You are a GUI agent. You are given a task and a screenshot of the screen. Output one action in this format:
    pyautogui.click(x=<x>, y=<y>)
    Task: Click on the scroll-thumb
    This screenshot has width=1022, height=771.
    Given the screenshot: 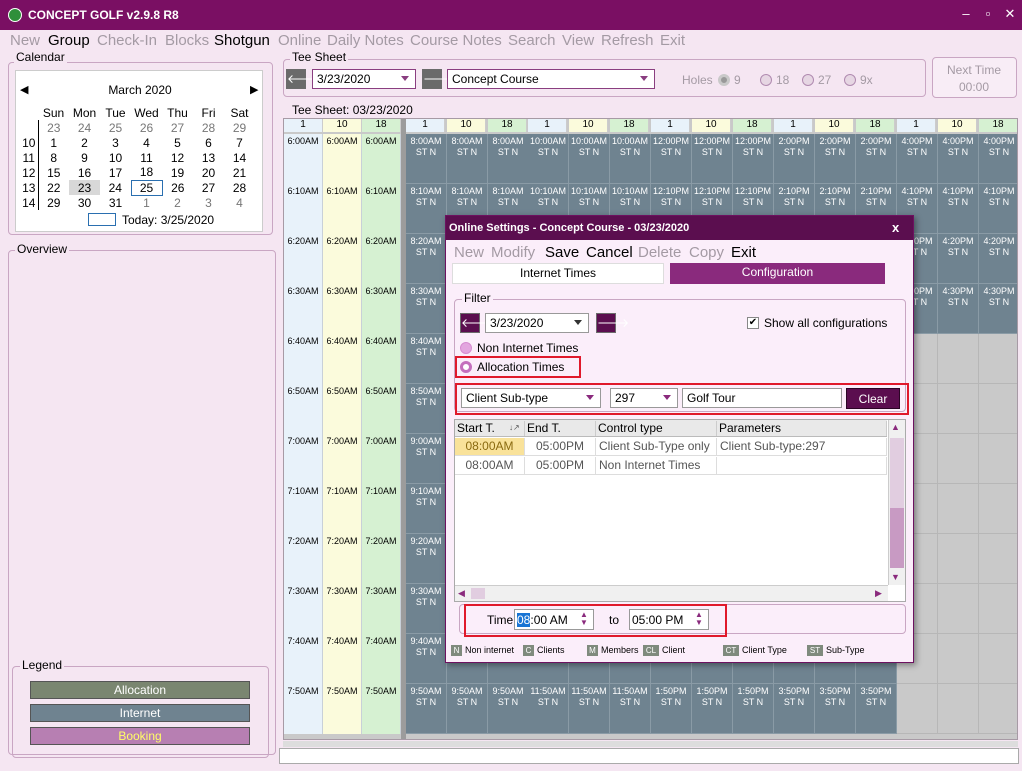 What is the action you would take?
    pyautogui.click(x=897, y=473)
    